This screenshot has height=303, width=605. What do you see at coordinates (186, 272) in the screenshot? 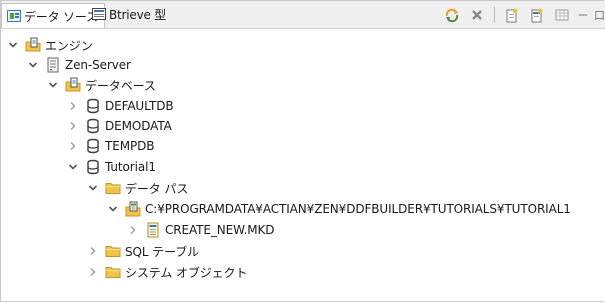
I see `tree-label: システム オブジェクト` at bounding box center [186, 272].